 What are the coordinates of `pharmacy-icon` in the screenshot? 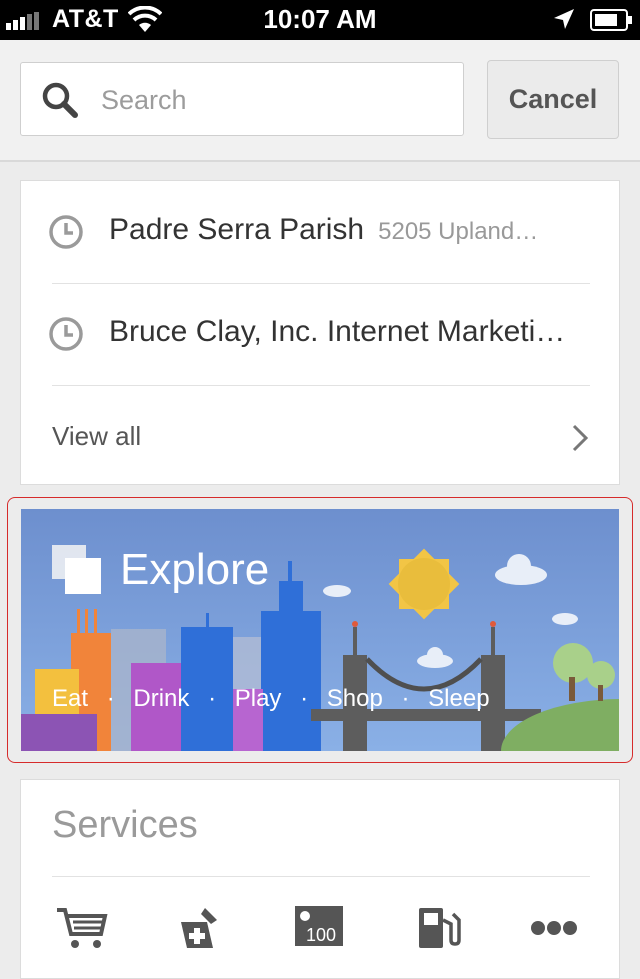 It's located at (200, 928).